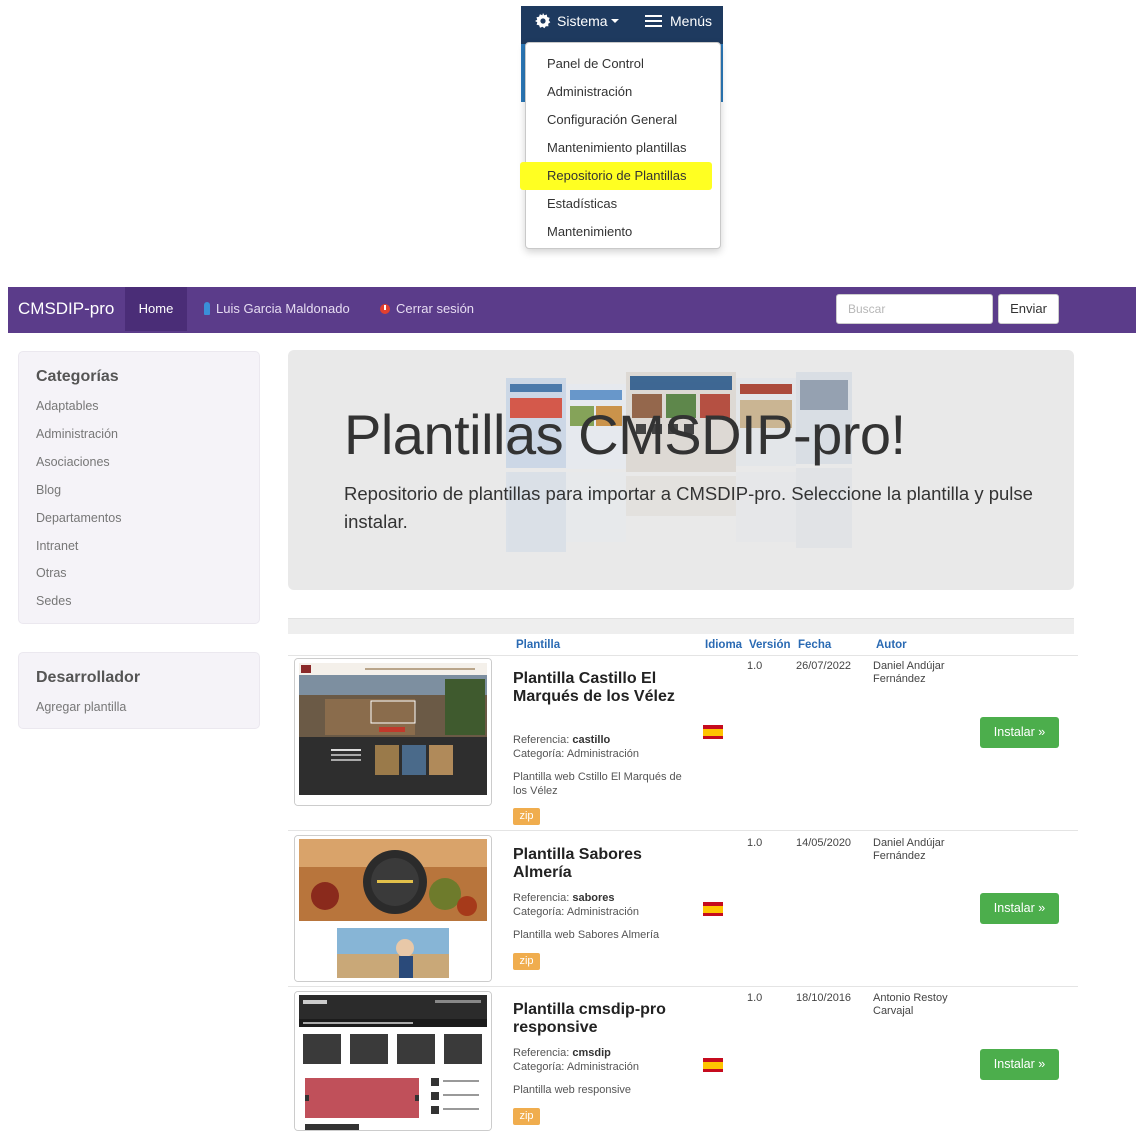 The width and height of the screenshot is (1136, 1131). Describe the element at coordinates (593, 898) in the screenshot. I see `reference-value: sabores` at that location.